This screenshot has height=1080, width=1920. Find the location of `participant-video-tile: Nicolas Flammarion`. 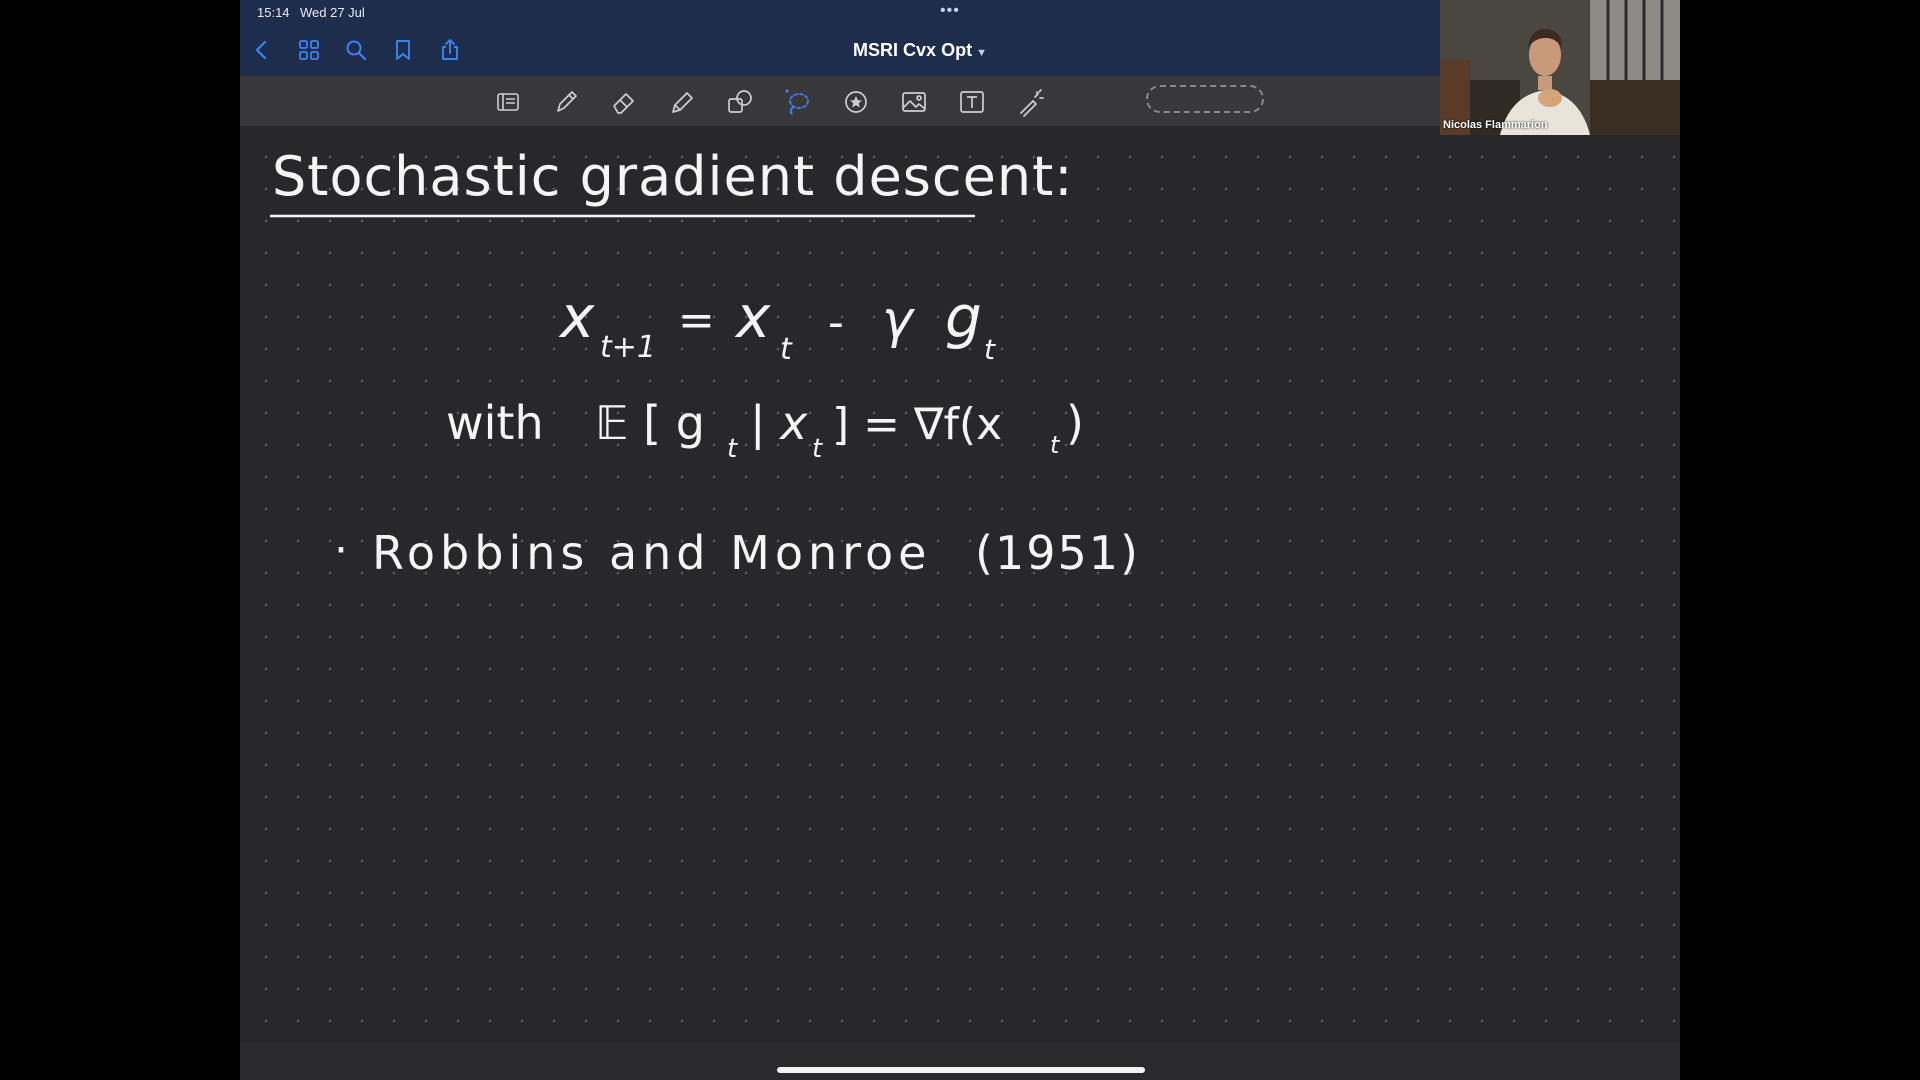

participant-video-tile: Nicolas Flammarion is located at coordinates (1560, 67).